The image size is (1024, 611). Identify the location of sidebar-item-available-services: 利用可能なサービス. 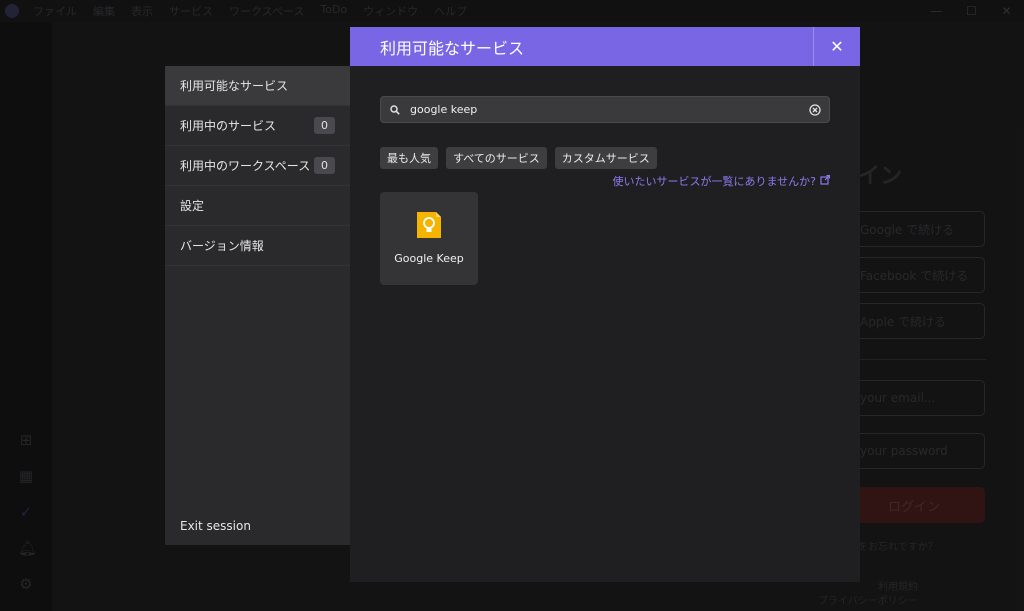
(257, 86).